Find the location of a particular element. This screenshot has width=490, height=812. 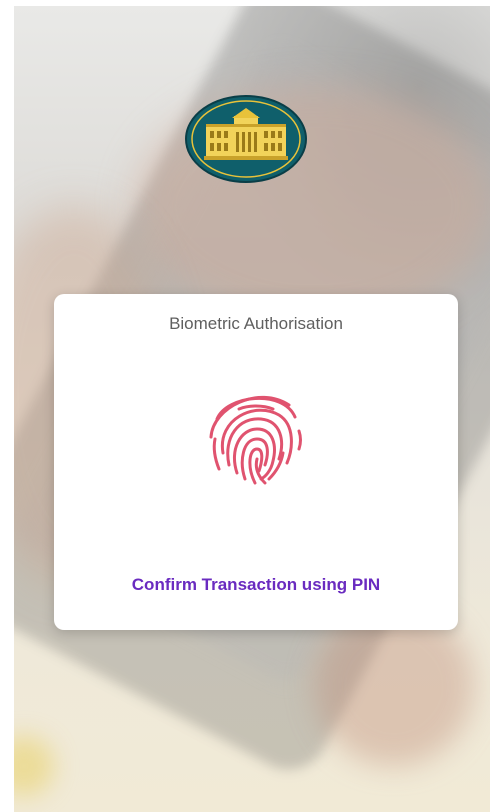

fingerprint-icon is located at coordinates (255, 435).